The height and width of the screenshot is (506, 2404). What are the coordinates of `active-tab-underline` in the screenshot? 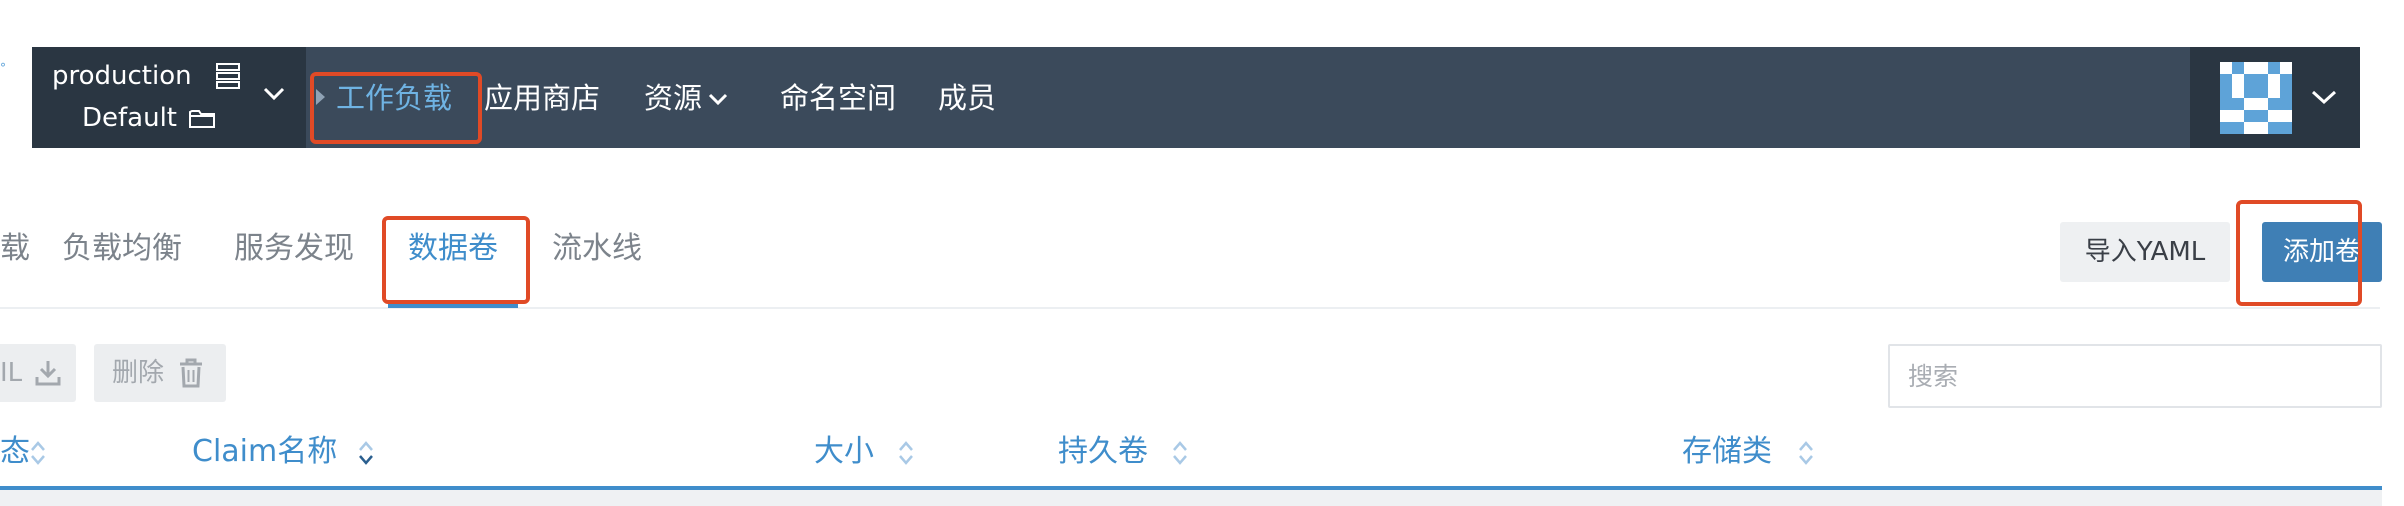 It's located at (453, 306).